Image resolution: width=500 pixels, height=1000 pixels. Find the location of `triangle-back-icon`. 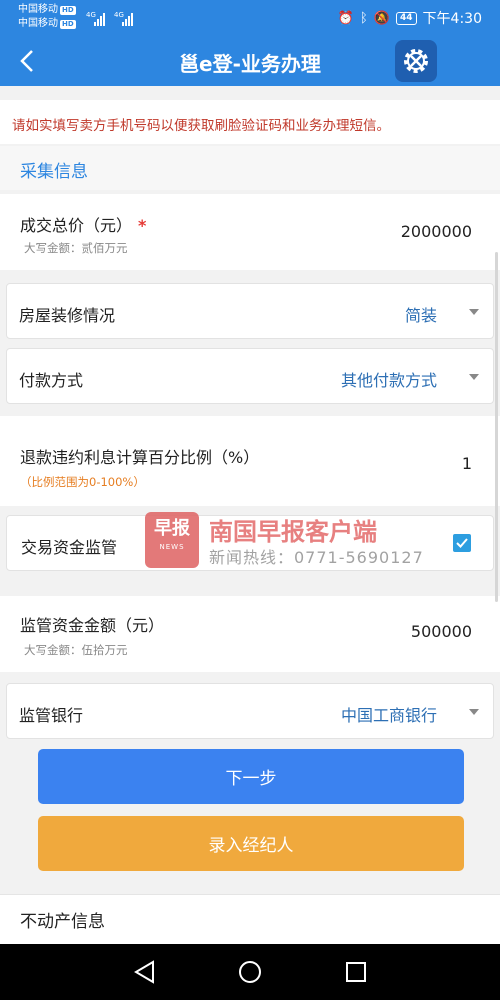

triangle-back-icon is located at coordinates (144, 972).